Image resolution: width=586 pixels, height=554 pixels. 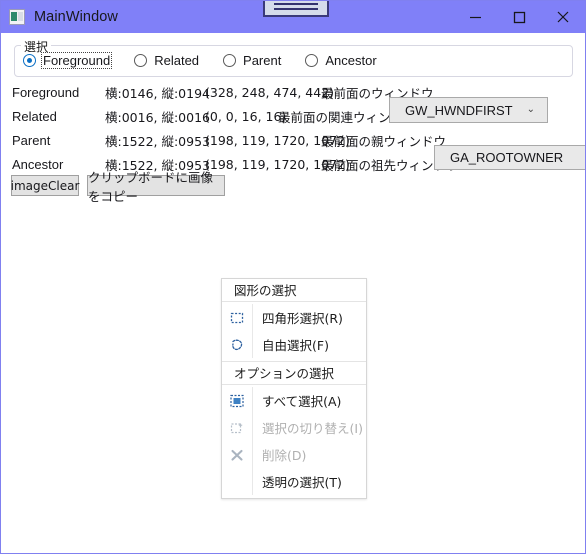 What do you see at coordinates (237, 454) in the screenshot?
I see `delete-x-icon` at bounding box center [237, 454].